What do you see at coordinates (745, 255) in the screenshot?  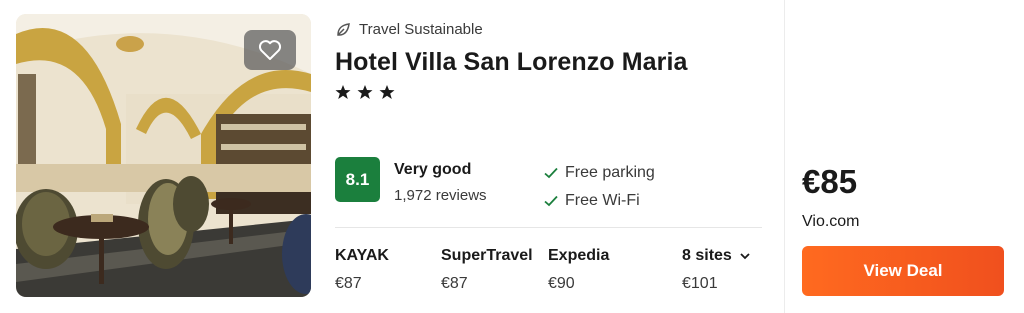 I see `chevron-down-icon` at bounding box center [745, 255].